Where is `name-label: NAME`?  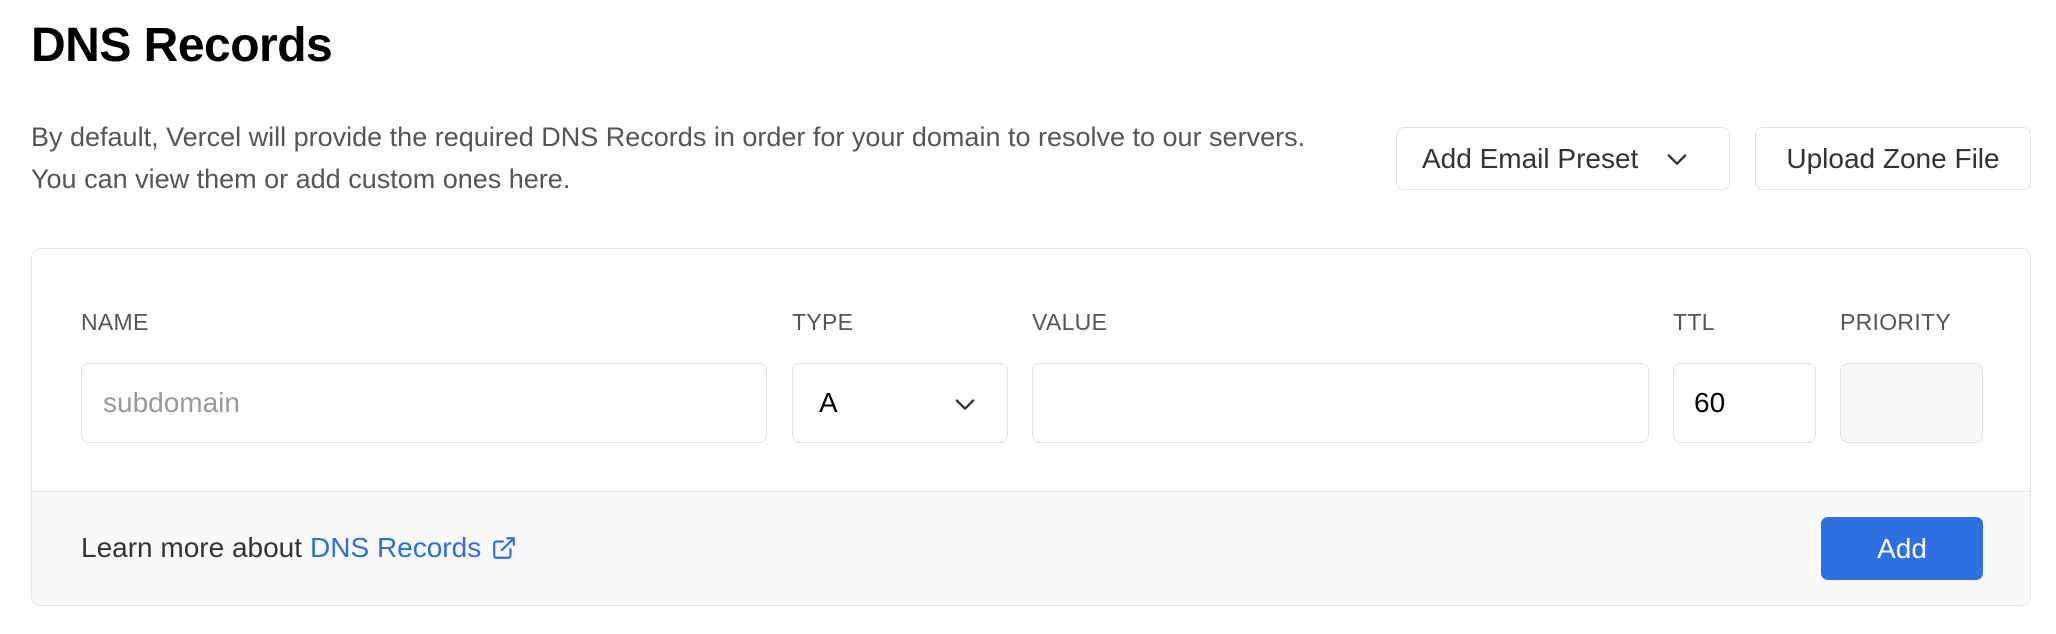 name-label: NAME is located at coordinates (115, 322).